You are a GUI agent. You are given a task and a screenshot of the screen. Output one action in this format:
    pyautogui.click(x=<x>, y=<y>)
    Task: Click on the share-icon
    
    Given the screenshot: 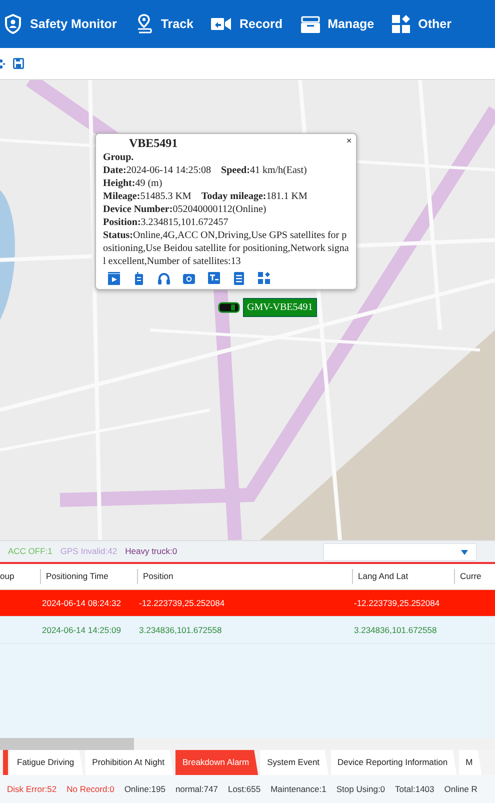 What is the action you would take?
    pyautogui.click(x=2, y=63)
    